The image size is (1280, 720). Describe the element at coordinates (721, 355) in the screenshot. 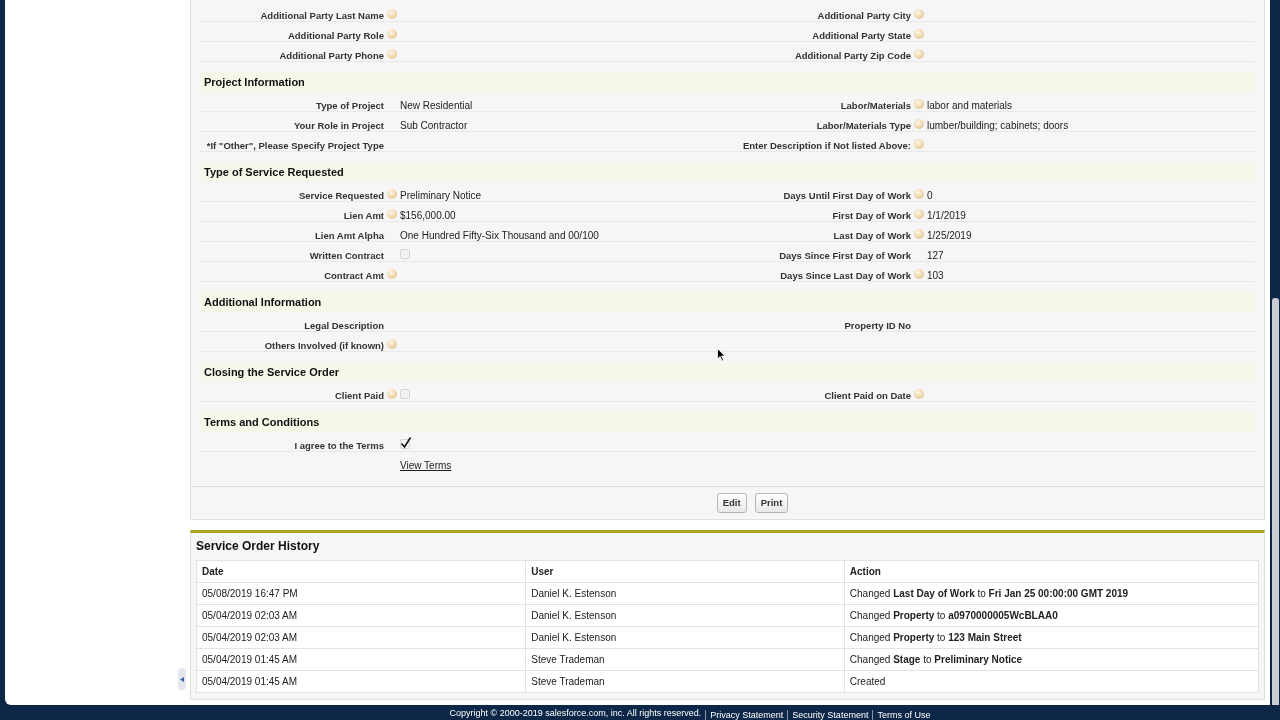

I see `cursor-icon` at that location.